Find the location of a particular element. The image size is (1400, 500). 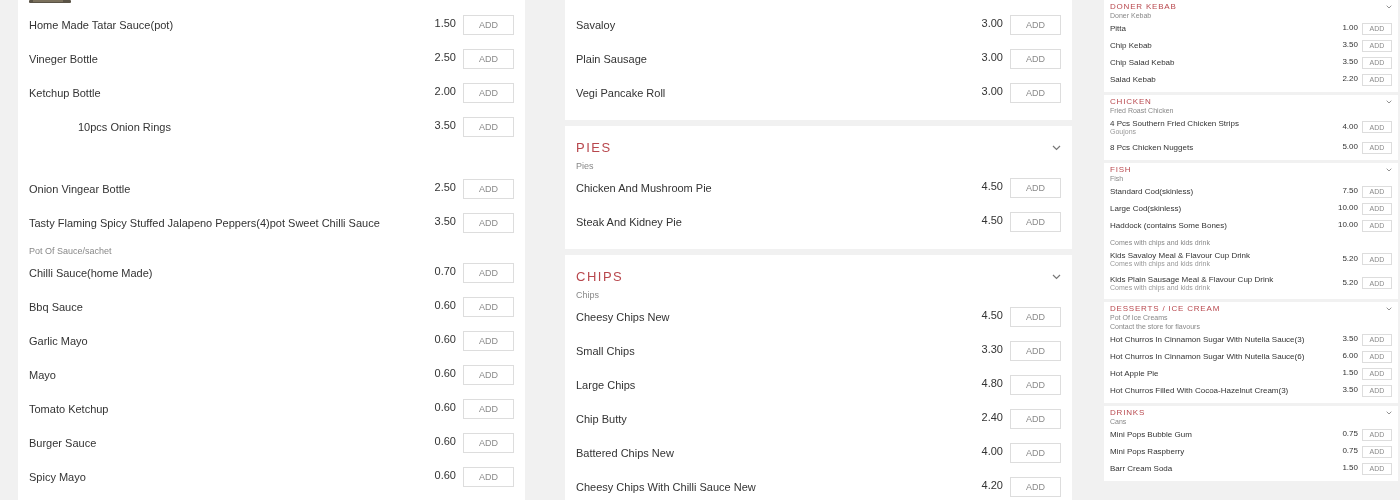

category-title: DONER KEBAB is located at coordinates (1143, 6).